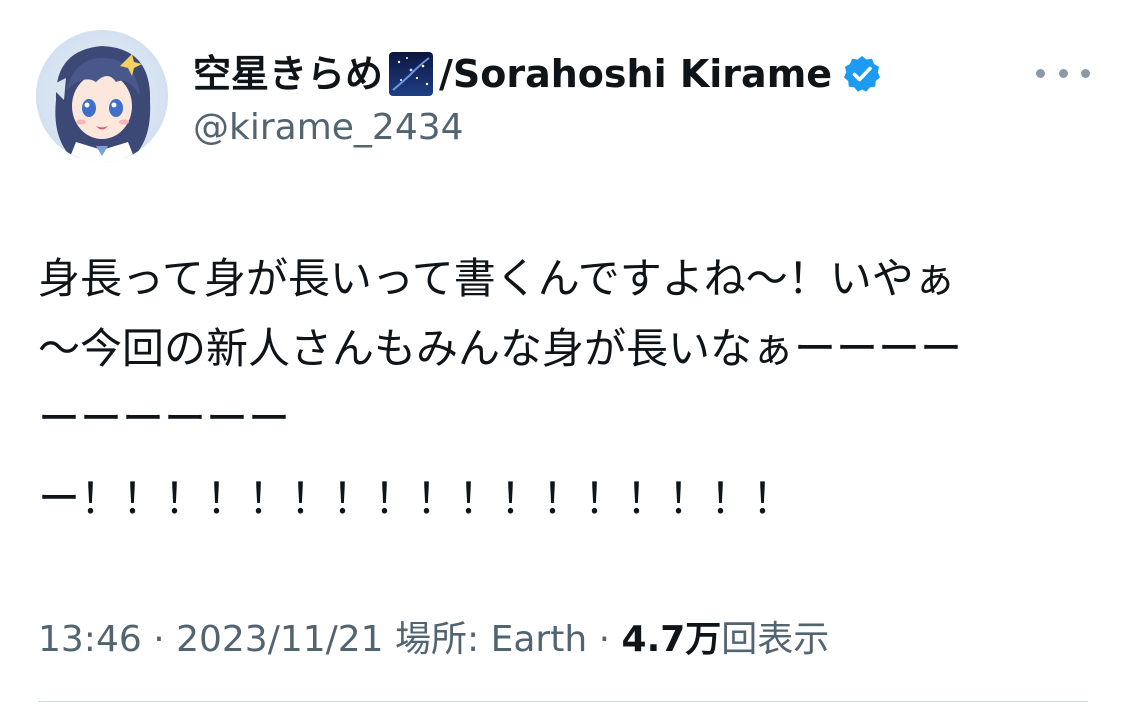  What do you see at coordinates (497, 278) in the screenshot?
I see `tweet-text-line: 身長って身が長いって書くんですよね〜！いやぁ` at bounding box center [497, 278].